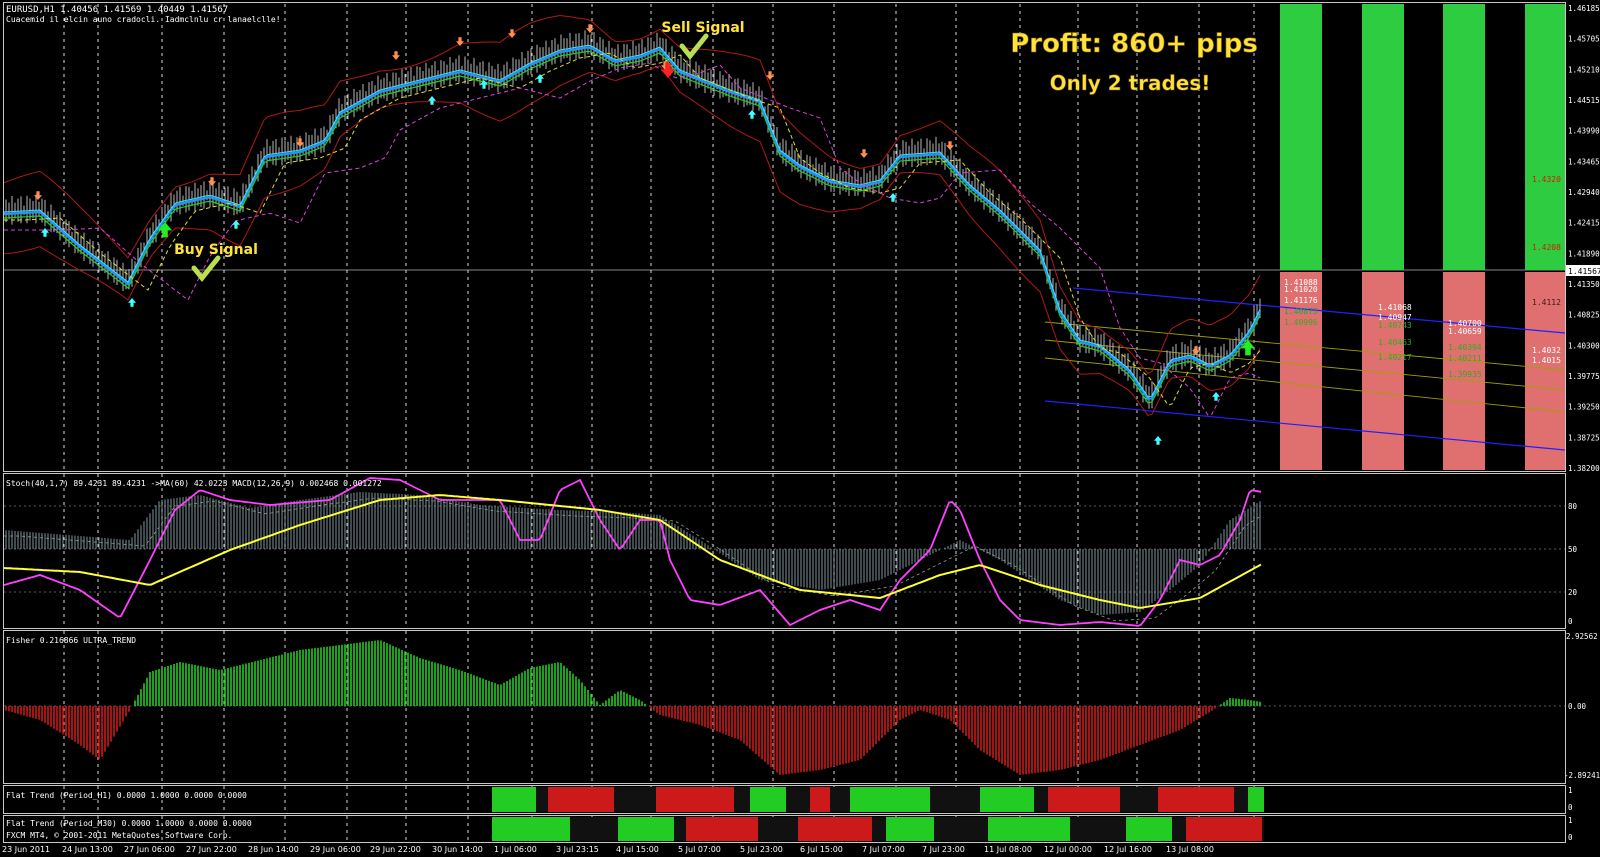 The image size is (1600, 857). What do you see at coordinates (1395, 325) in the screenshot?
I see `svg-text: 1.40743` at bounding box center [1395, 325].